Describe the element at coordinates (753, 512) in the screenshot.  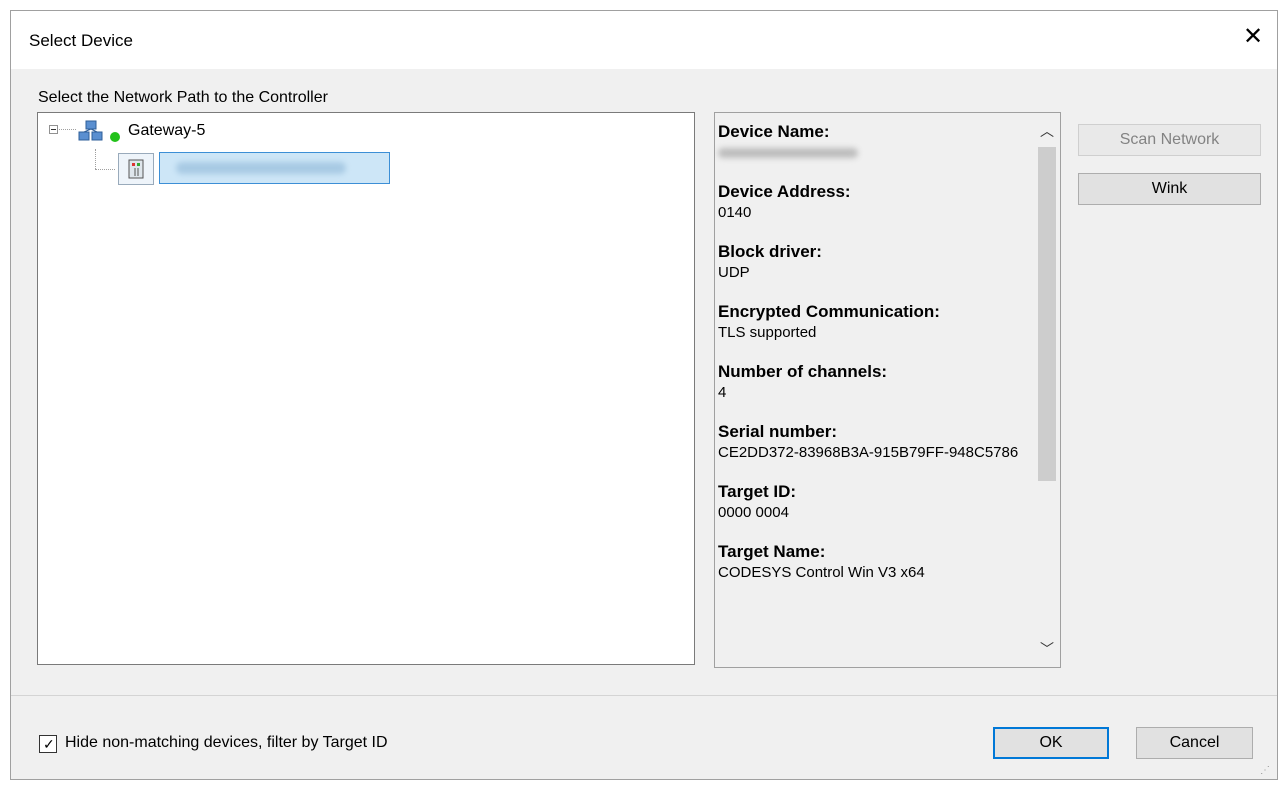
I see `info-value: 0000 0004` at that location.